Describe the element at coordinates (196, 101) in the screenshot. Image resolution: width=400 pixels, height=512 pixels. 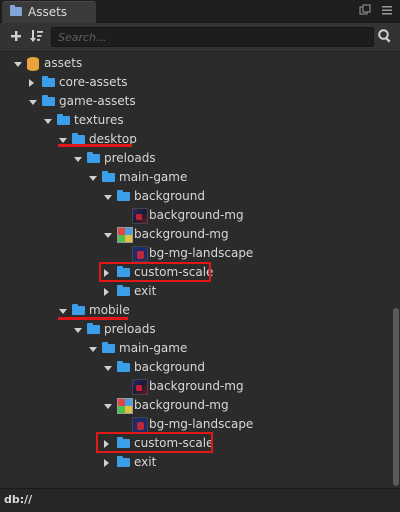
I see `tree-row-game-assets: game-assets` at that location.